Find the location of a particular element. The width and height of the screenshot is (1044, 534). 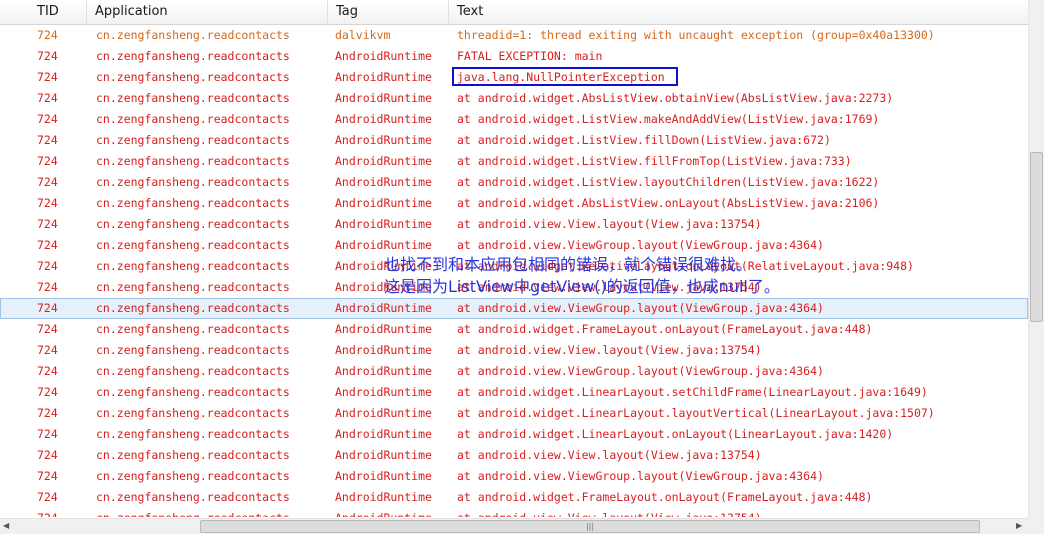

horizontal-scrollbar: ◀ ||| ▶ is located at coordinates (514, 526).